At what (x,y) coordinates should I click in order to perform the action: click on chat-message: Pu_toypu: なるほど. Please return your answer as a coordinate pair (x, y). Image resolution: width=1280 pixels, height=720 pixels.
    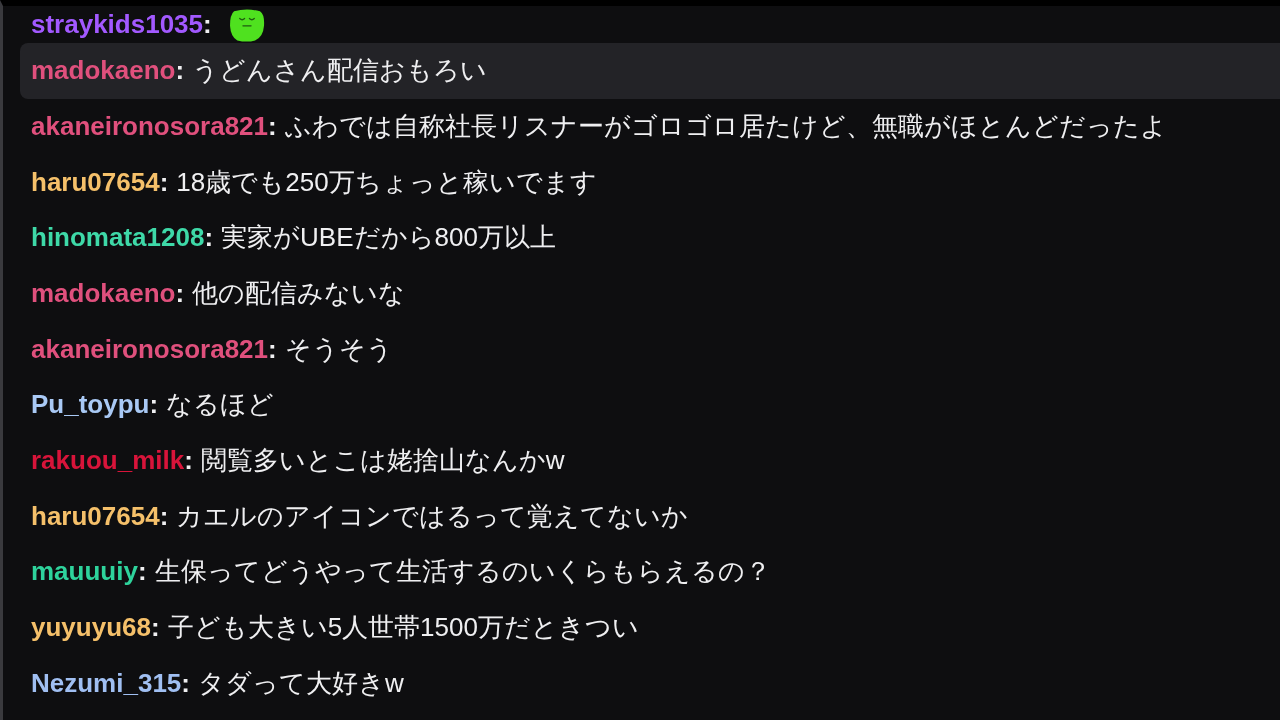
    Looking at the image, I should click on (650, 405).